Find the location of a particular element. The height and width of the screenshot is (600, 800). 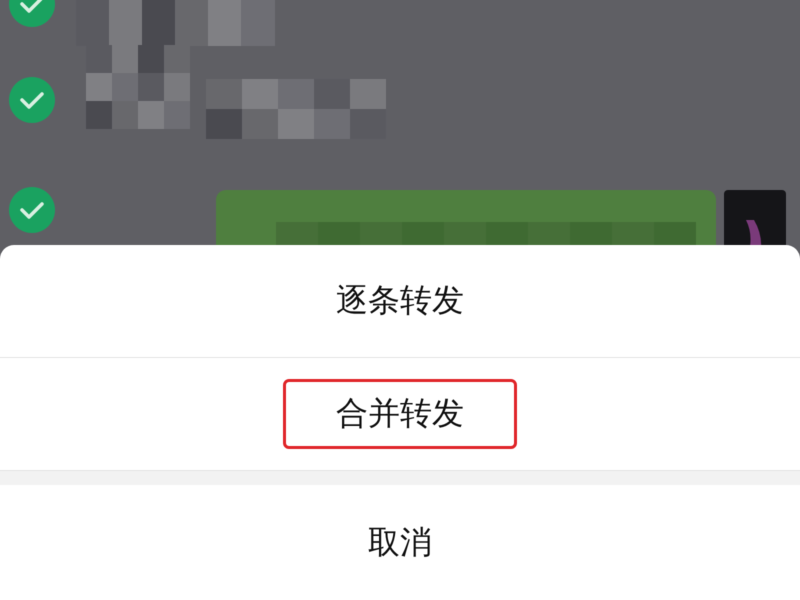

forward-option: 合并转发 is located at coordinates (400, 414).